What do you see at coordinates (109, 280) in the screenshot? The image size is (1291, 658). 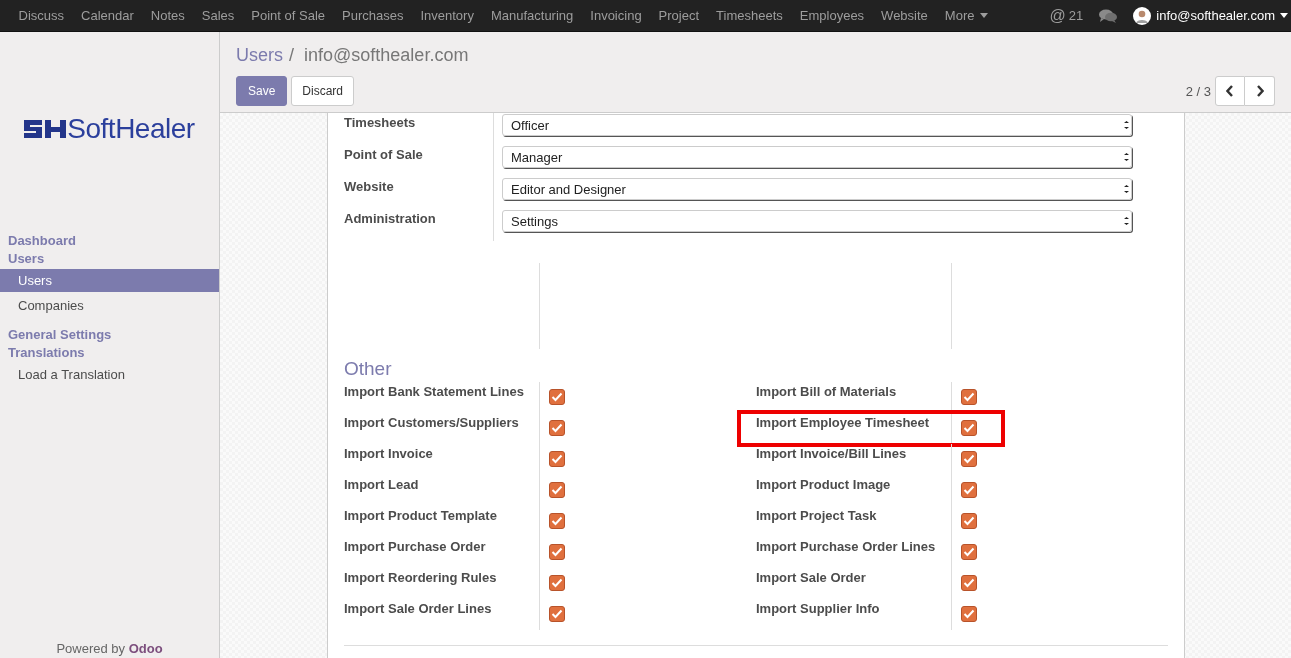 I see `sidebar-item: Users` at bounding box center [109, 280].